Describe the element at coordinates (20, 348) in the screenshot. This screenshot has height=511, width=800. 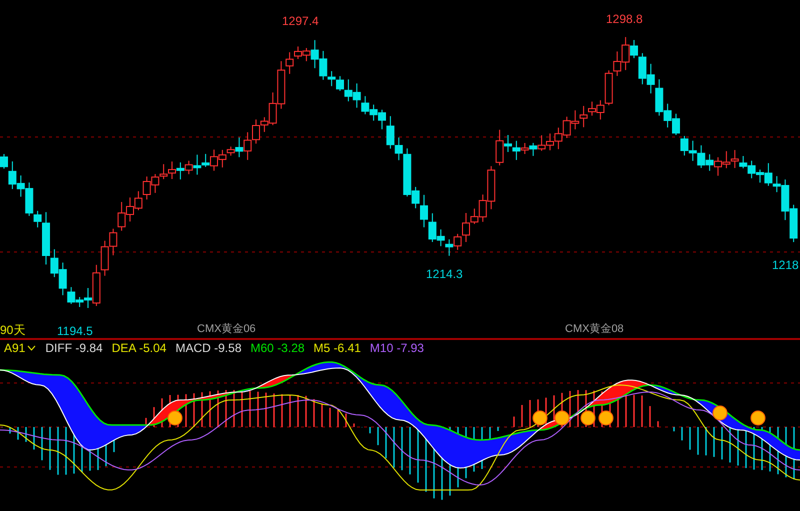
I see `indicator-selector: A91` at that location.